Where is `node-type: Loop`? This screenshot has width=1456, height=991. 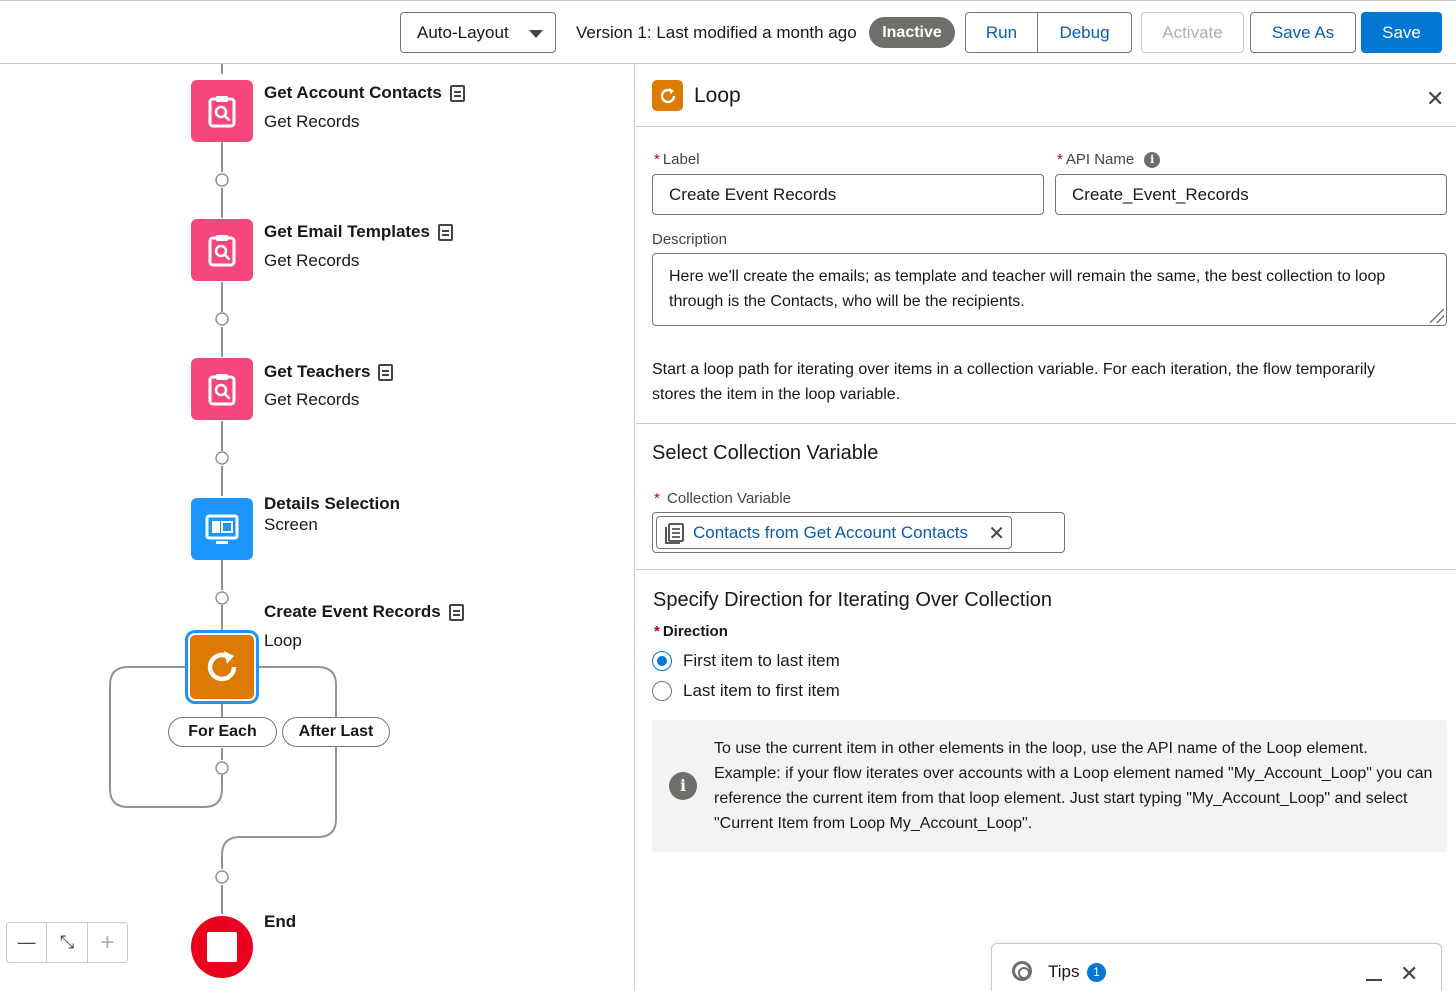
node-type: Loop is located at coordinates (283, 640).